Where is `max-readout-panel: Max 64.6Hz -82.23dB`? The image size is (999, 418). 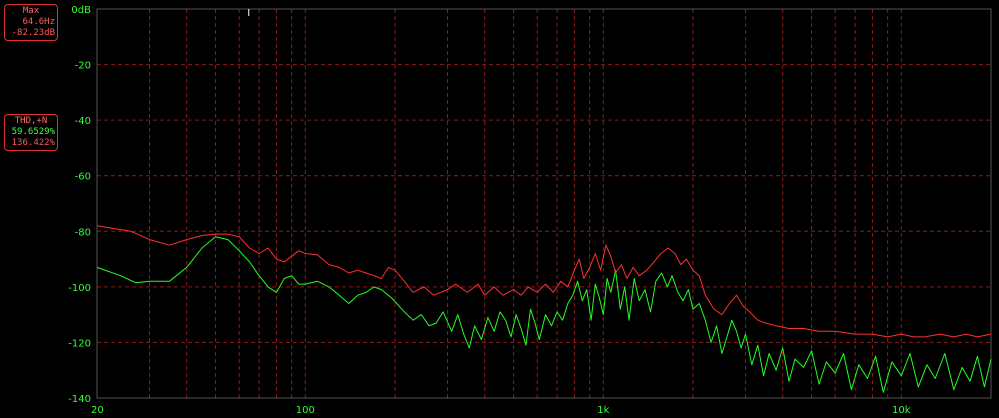 max-readout-panel: Max 64.6Hz -82.23dB is located at coordinates (31, 22).